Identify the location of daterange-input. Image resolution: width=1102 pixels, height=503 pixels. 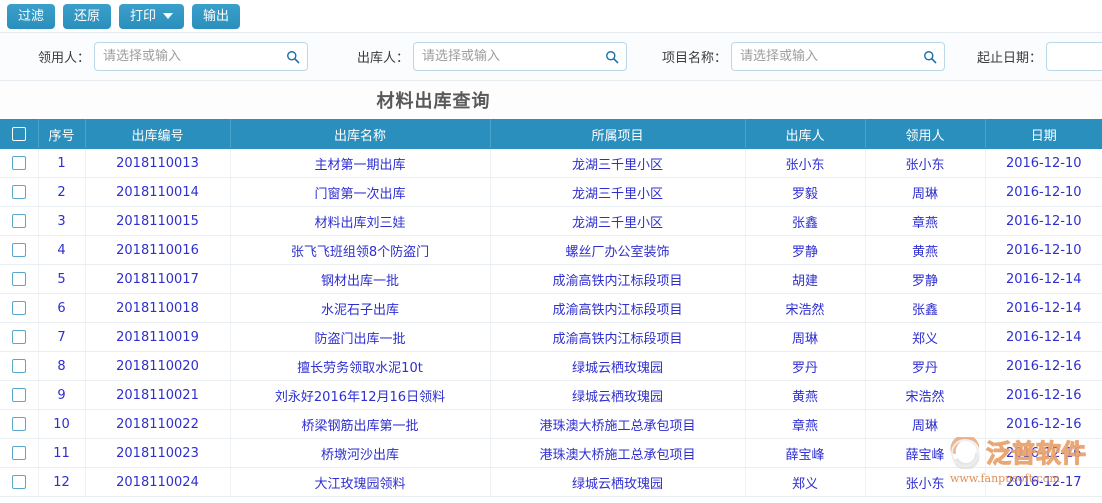
(1074, 56).